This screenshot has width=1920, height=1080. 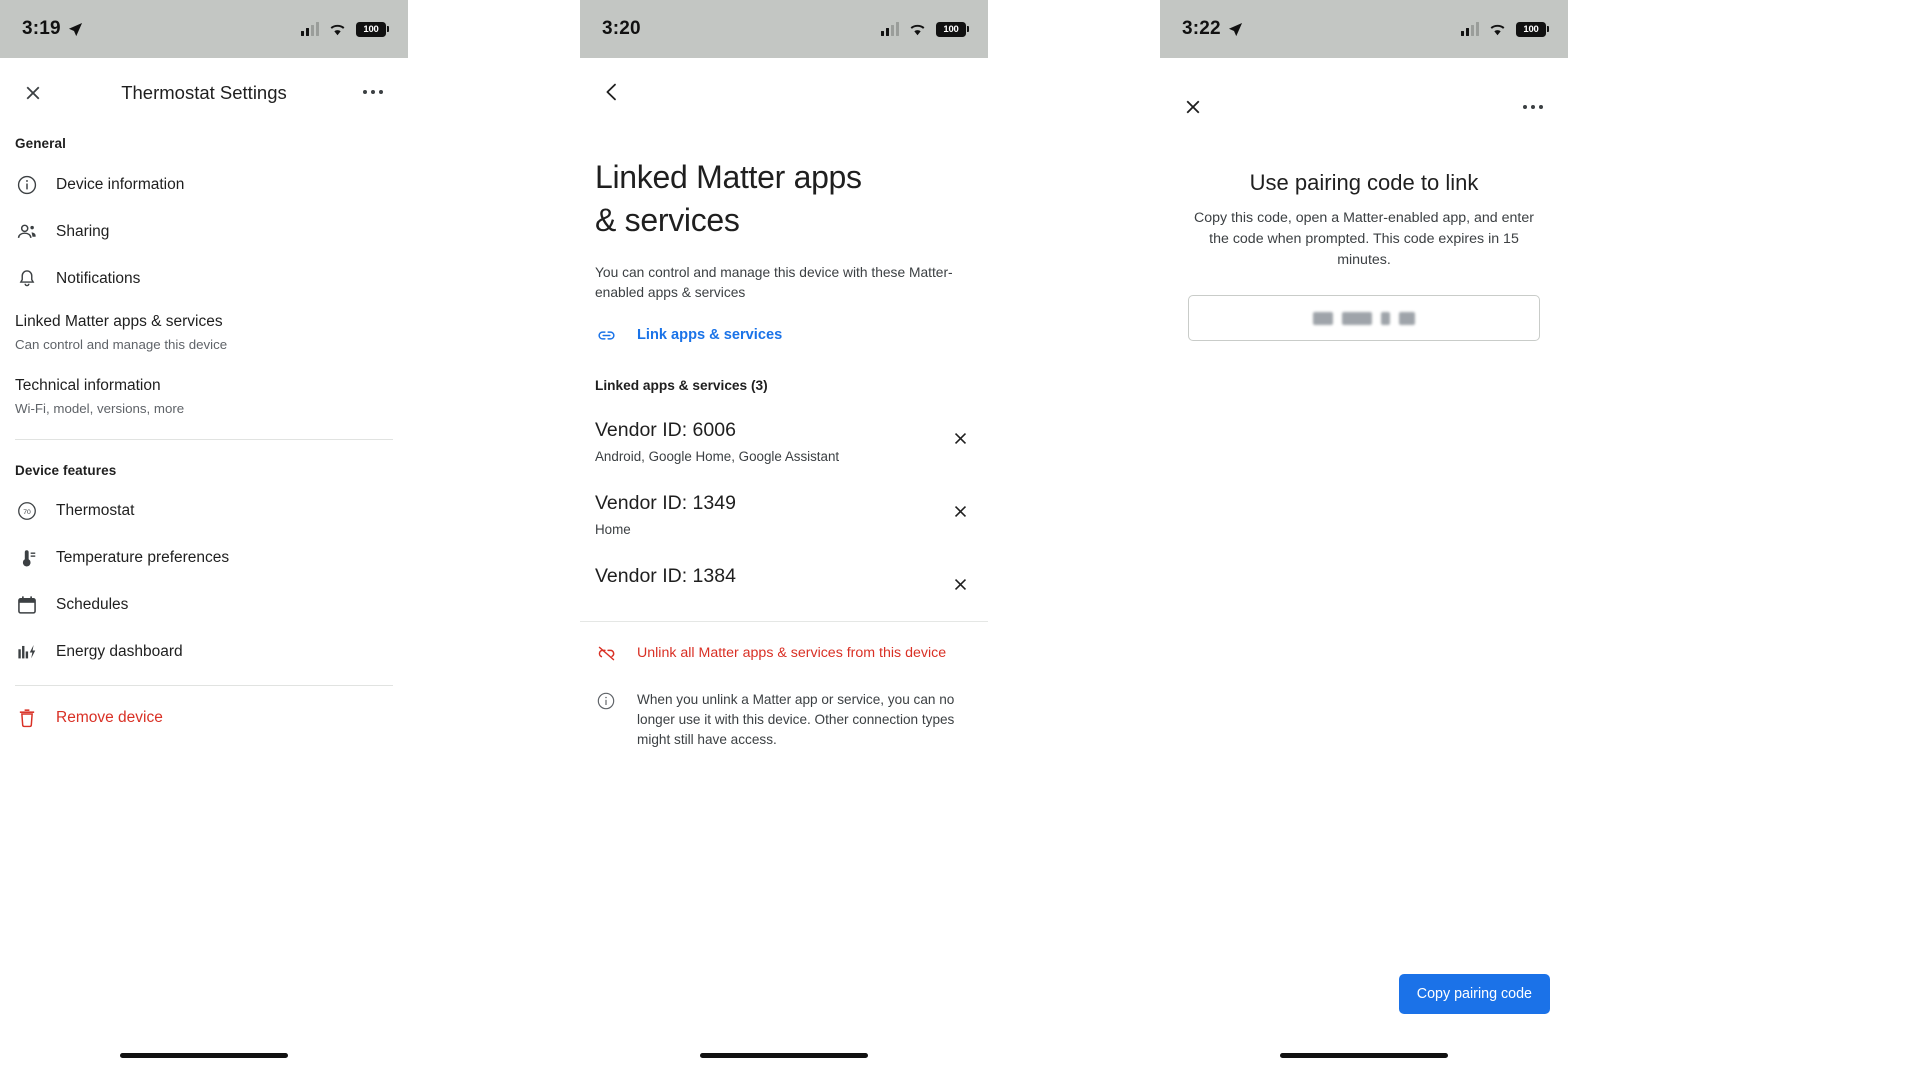 I want to click on status-bar-panel1: 3:19 100, so click(x=204, y=29).